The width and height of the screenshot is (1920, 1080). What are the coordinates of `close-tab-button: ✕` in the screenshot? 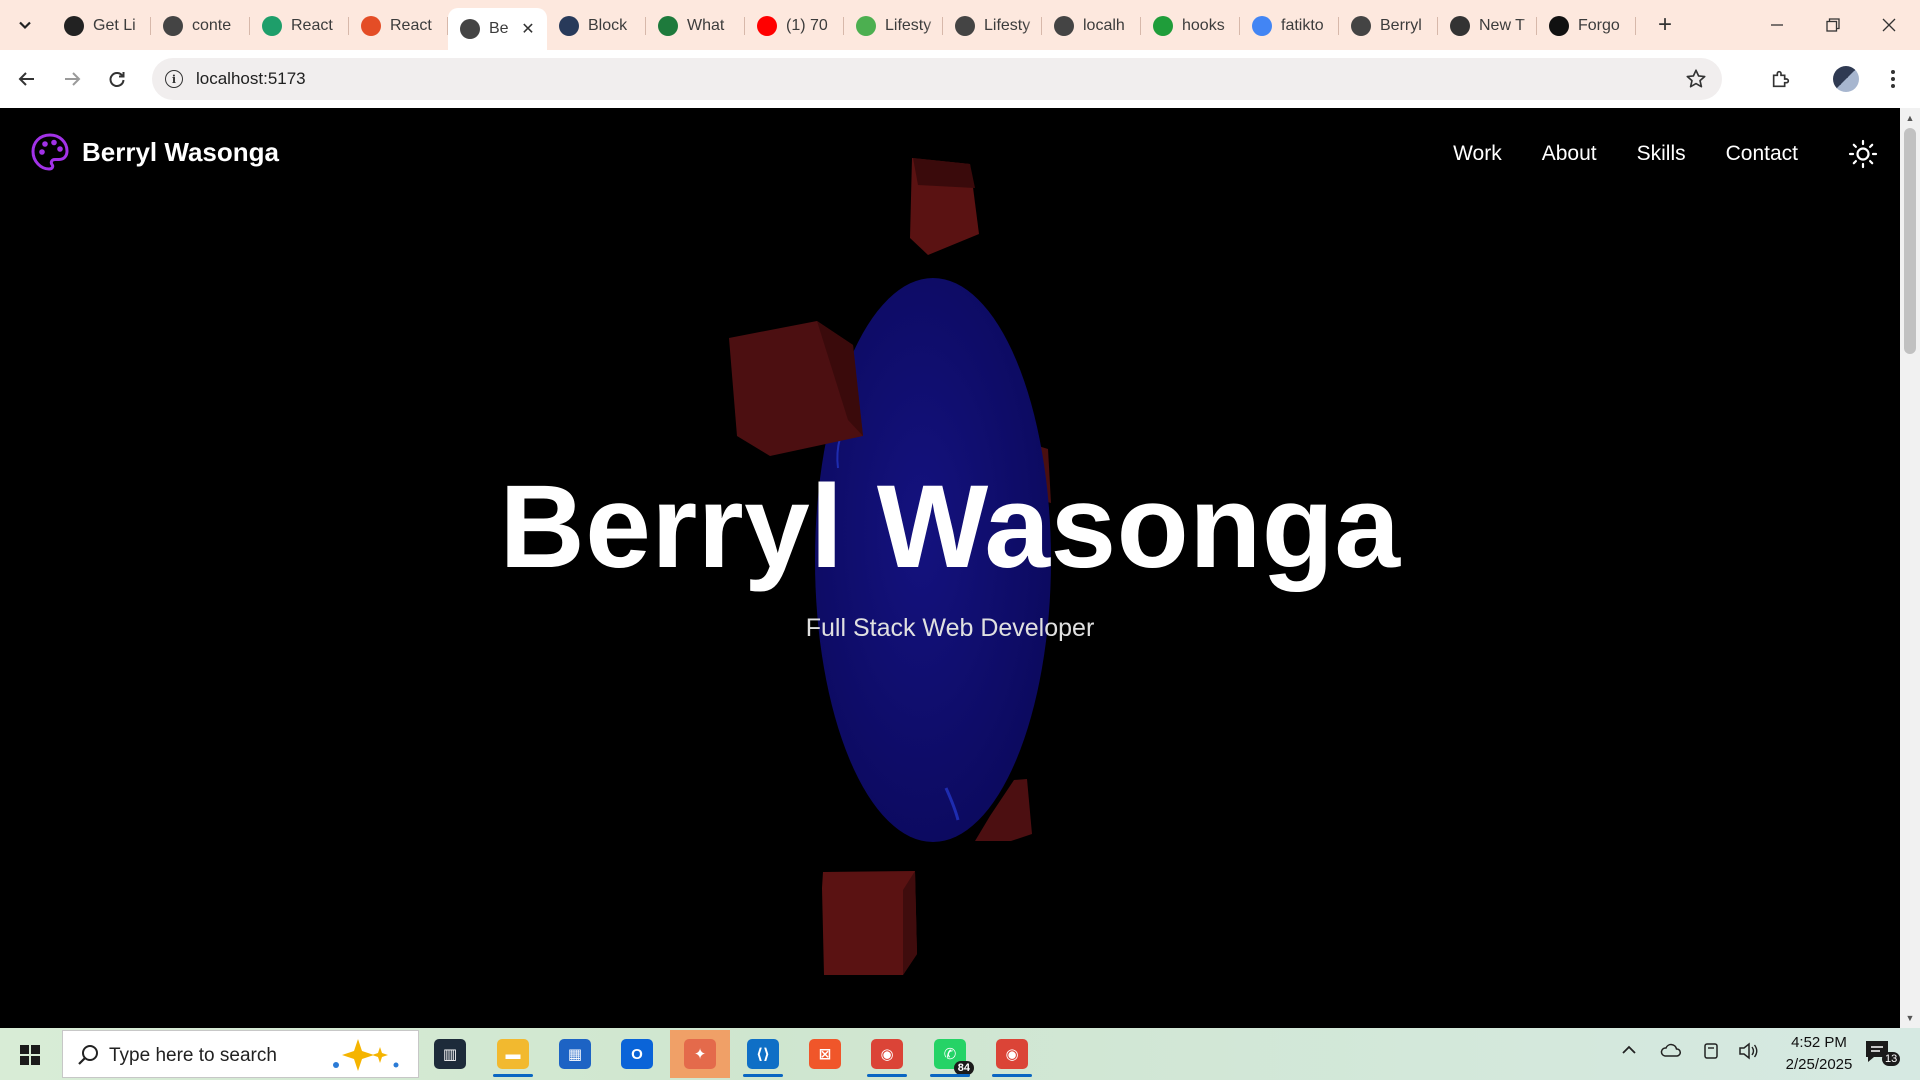 It's located at (528, 29).